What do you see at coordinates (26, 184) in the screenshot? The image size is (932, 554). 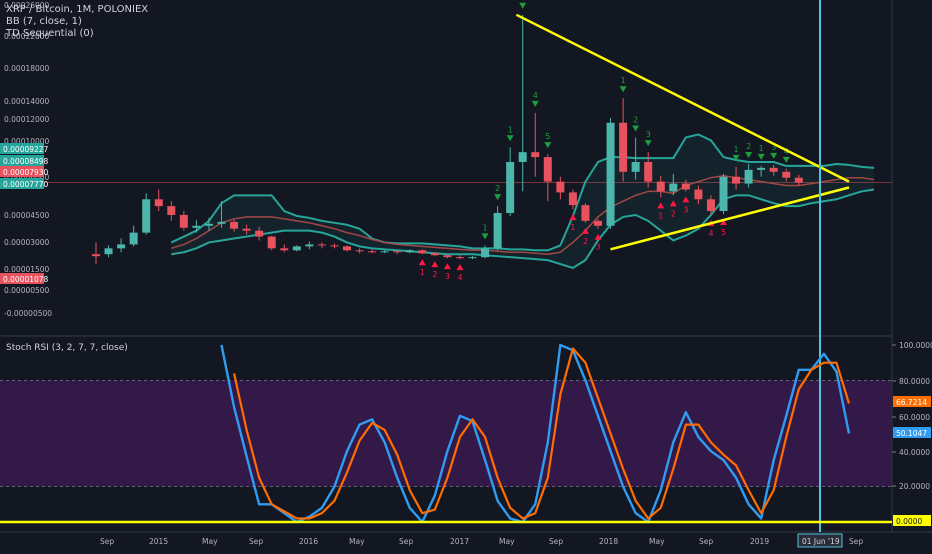 I see `price-label-text: 0.00007770` at bounding box center [26, 184].